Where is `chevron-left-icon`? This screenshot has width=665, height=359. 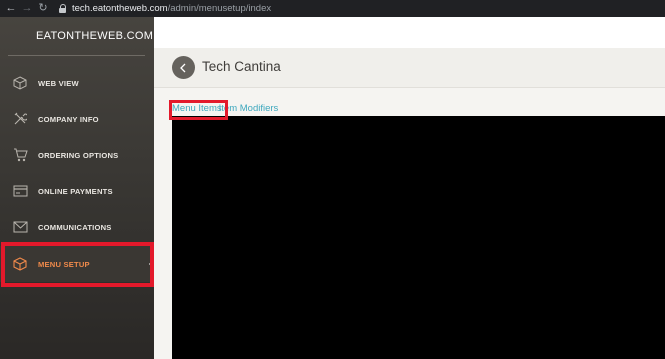
chevron-left-icon is located at coordinates (183, 67).